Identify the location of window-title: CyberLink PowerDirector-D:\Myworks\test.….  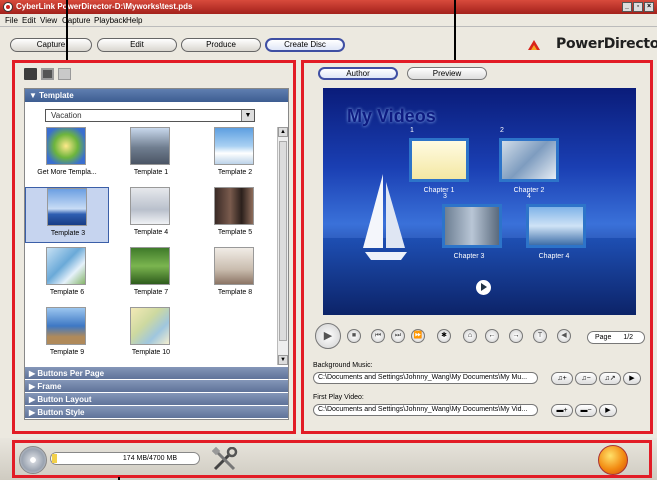
(104, 6).